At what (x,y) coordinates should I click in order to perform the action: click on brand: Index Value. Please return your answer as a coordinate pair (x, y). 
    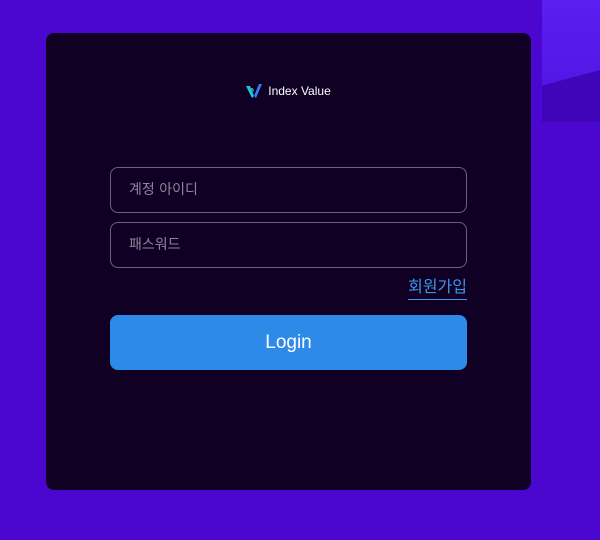
    Looking at the image, I should click on (288, 91).